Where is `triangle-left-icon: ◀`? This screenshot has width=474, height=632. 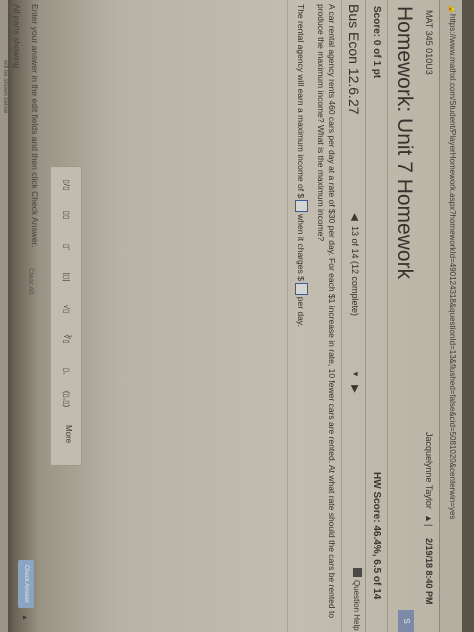
triangle-left-icon: ◀ is located at coordinates (354, 217).